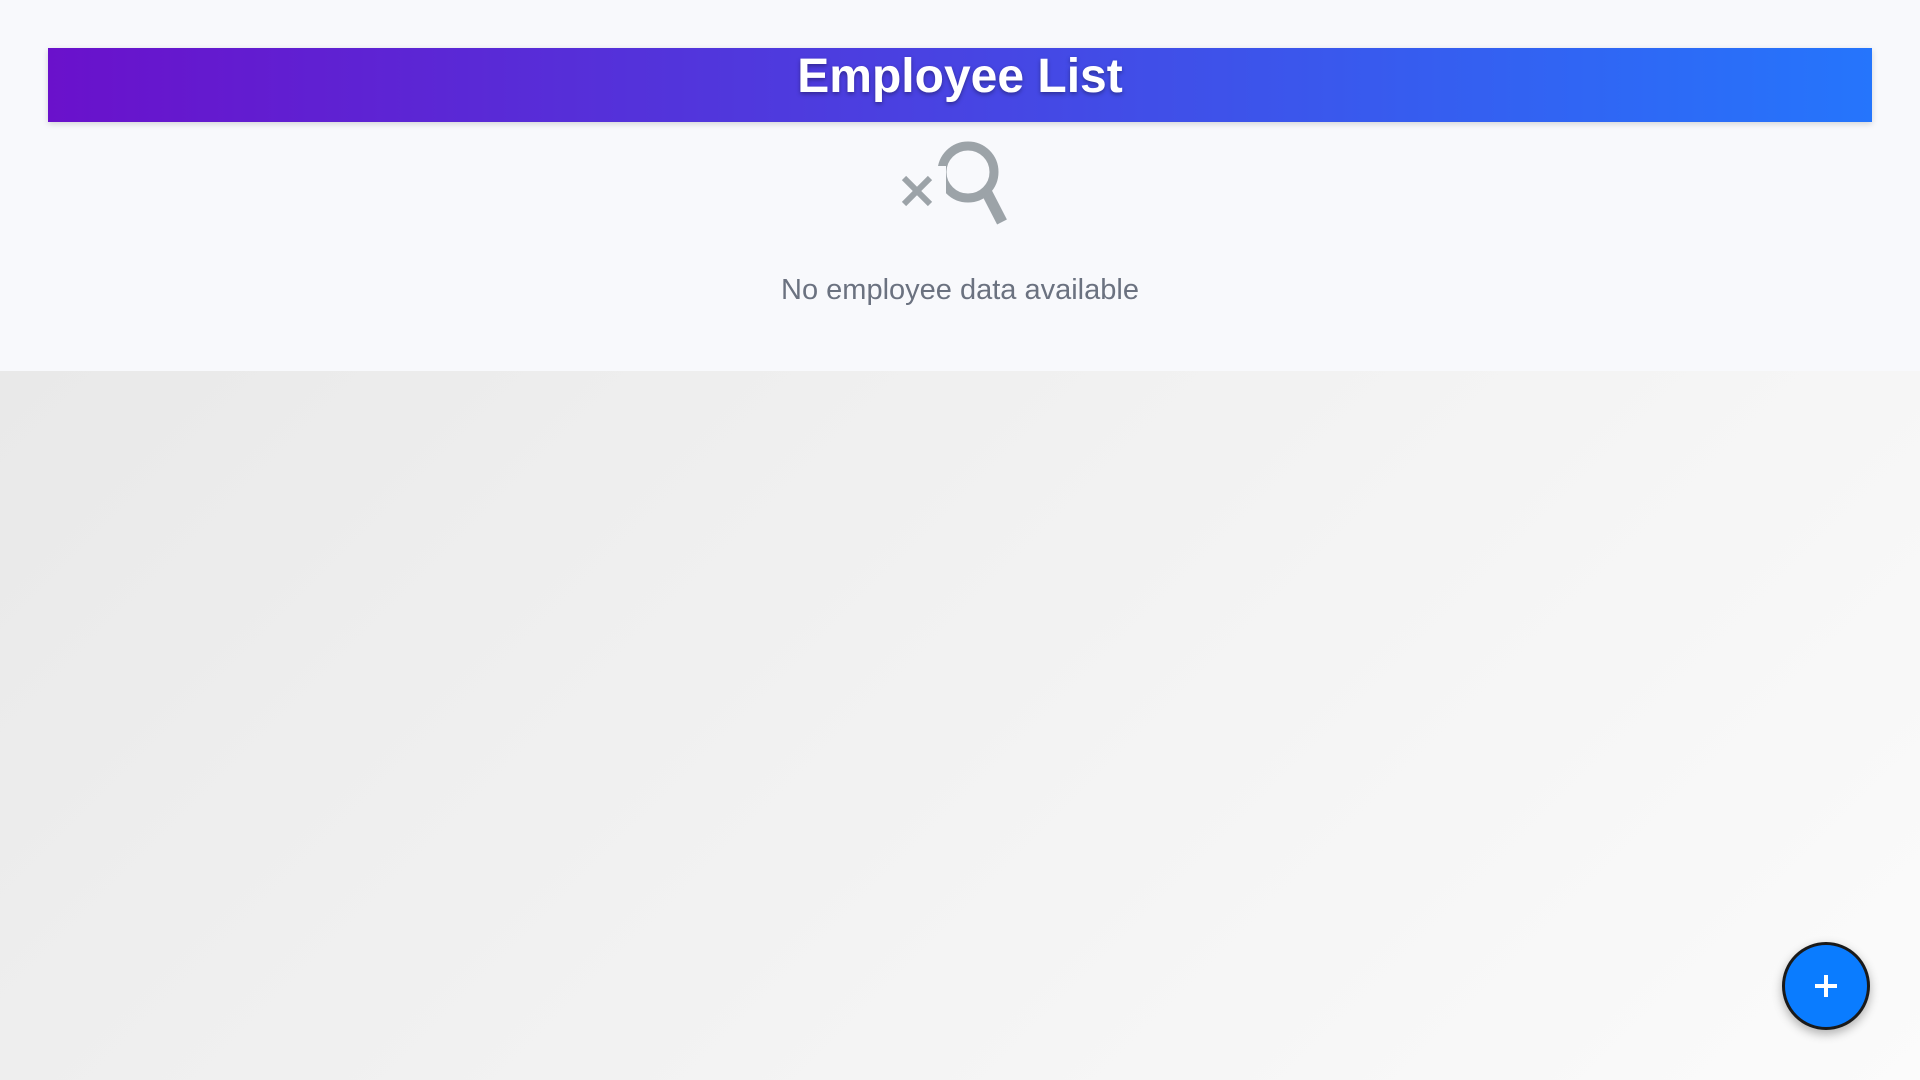 This screenshot has height=1080, width=1920. I want to click on search-off-icon, so click(954, 183).